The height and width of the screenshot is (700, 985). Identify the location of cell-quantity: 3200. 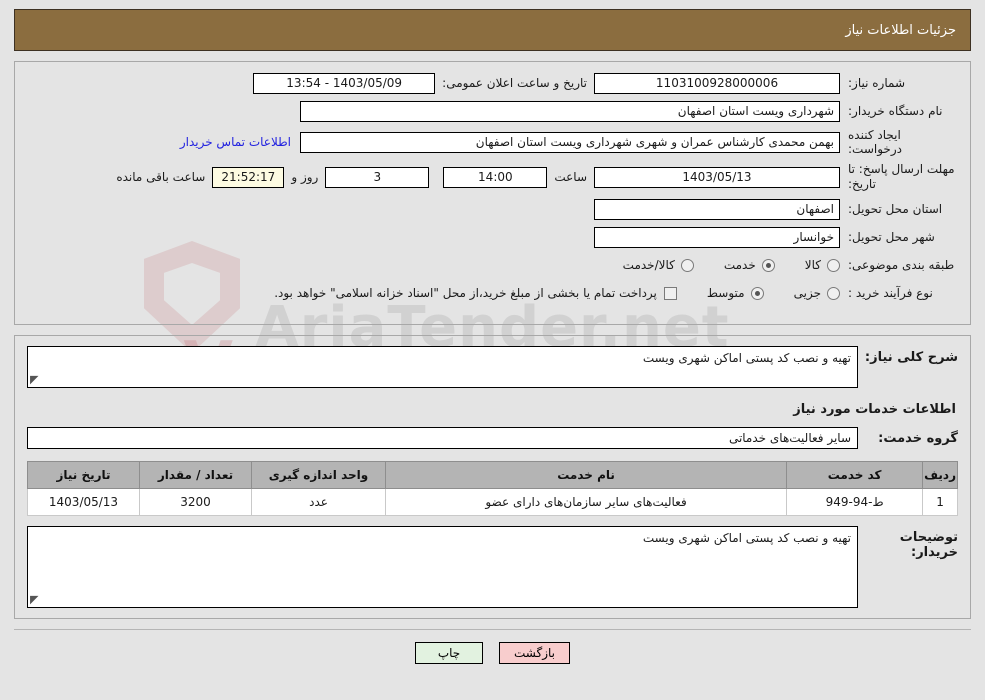
(195, 502).